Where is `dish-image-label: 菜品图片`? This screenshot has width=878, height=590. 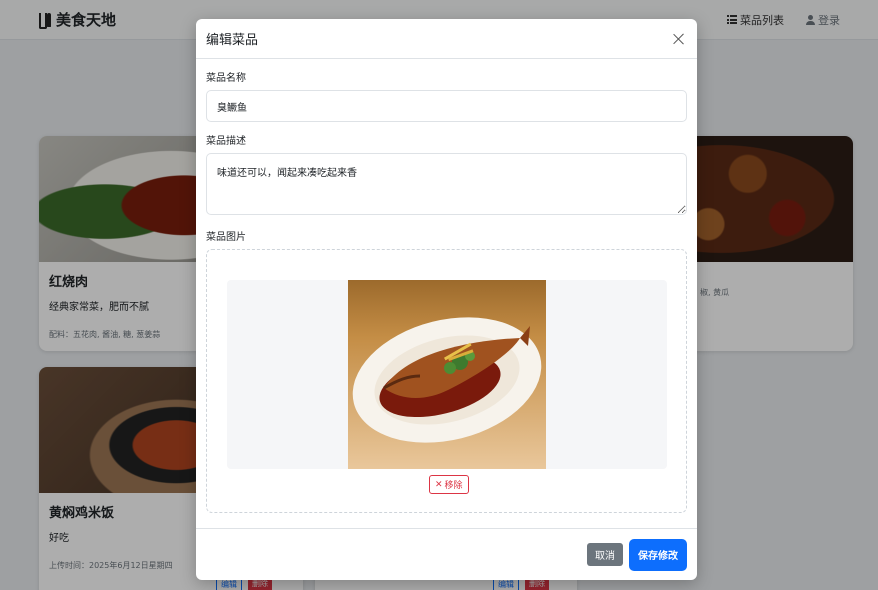 dish-image-label: 菜品图片 is located at coordinates (226, 237).